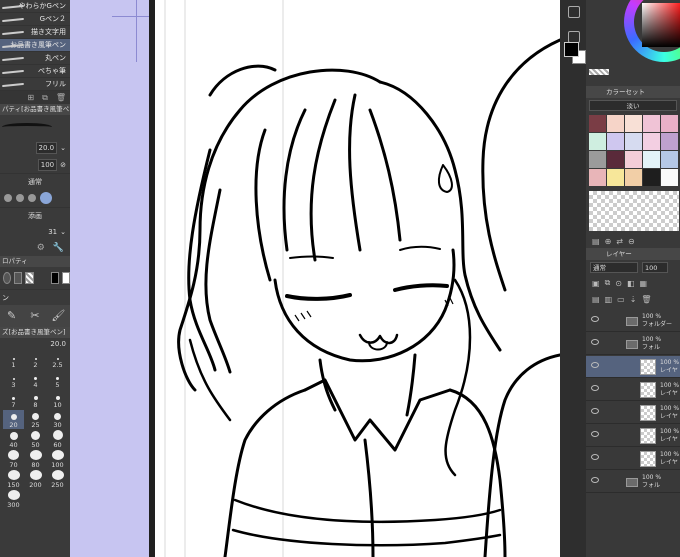 This screenshot has width=680, height=557. I want to click on main-color-swatch, so click(54, 278).